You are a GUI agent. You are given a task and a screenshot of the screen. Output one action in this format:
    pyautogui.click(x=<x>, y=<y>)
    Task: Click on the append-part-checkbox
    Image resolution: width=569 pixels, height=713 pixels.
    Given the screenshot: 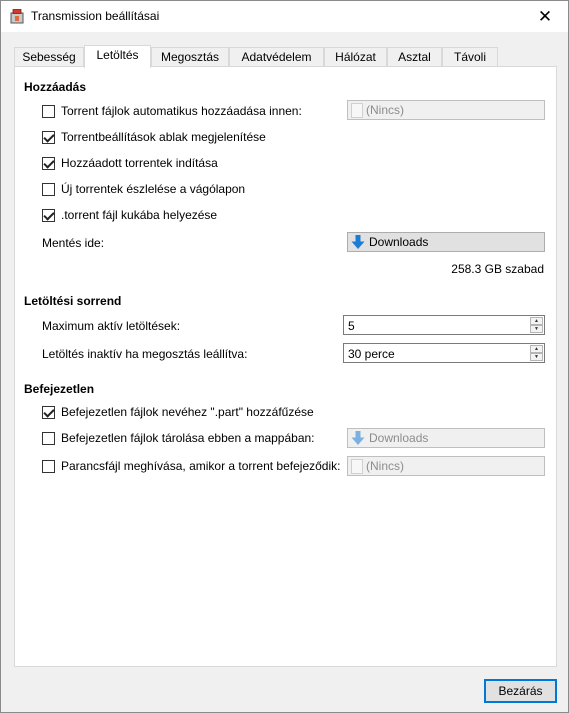 What is the action you would take?
    pyautogui.click(x=48, y=412)
    